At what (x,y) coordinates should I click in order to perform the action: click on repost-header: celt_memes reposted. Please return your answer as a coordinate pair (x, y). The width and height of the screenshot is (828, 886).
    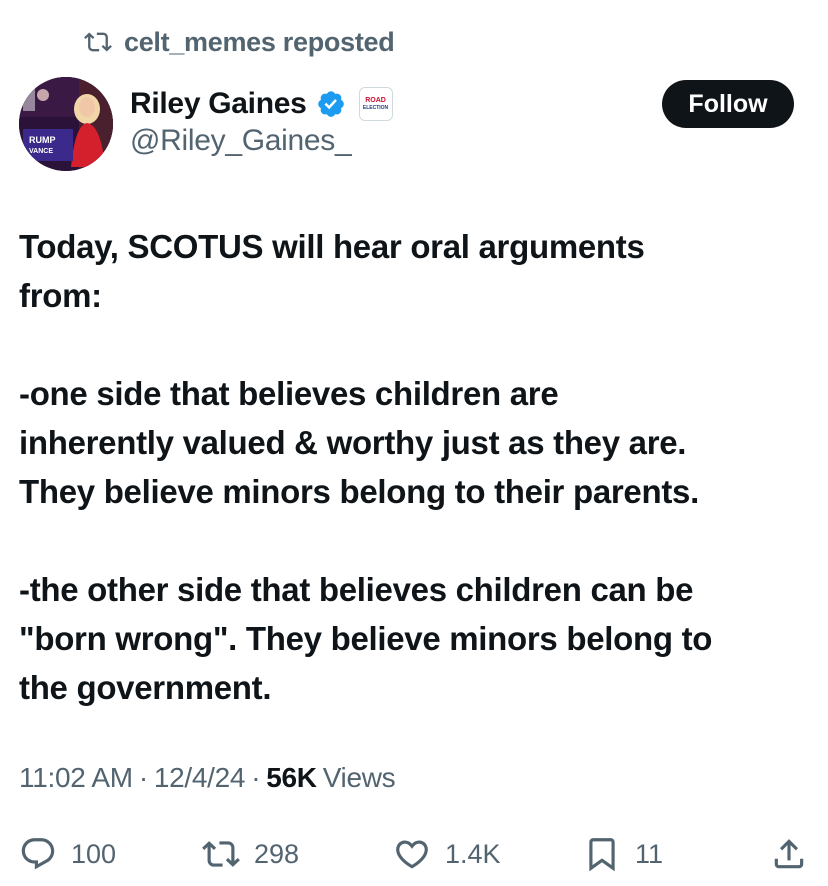
    Looking at the image, I should click on (239, 42).